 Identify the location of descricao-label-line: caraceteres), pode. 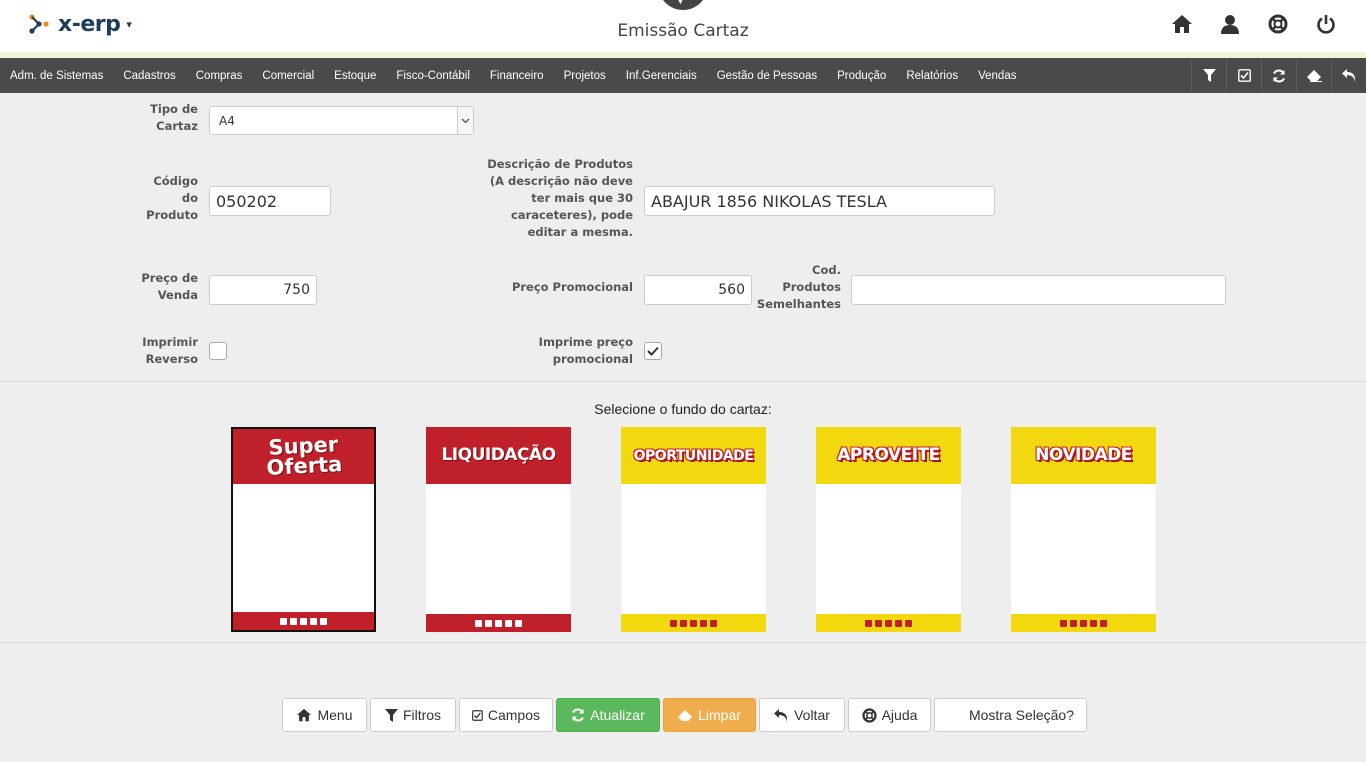
(571, 215).